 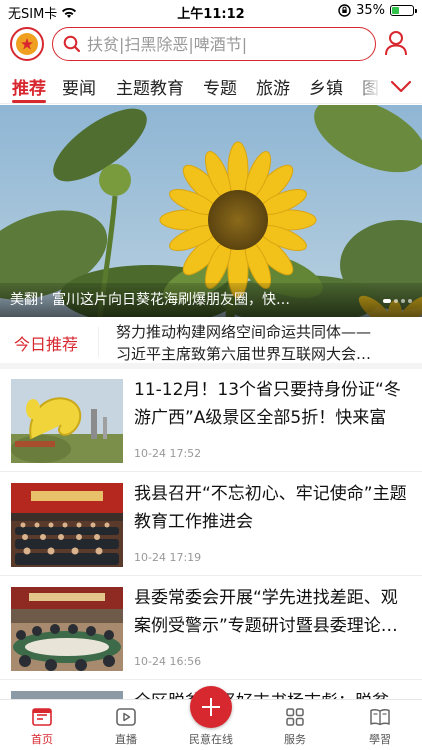 What do you see at coordinates (42, 717) in the screenshot?
I see `home-icon` at bounding box center [42, 717].